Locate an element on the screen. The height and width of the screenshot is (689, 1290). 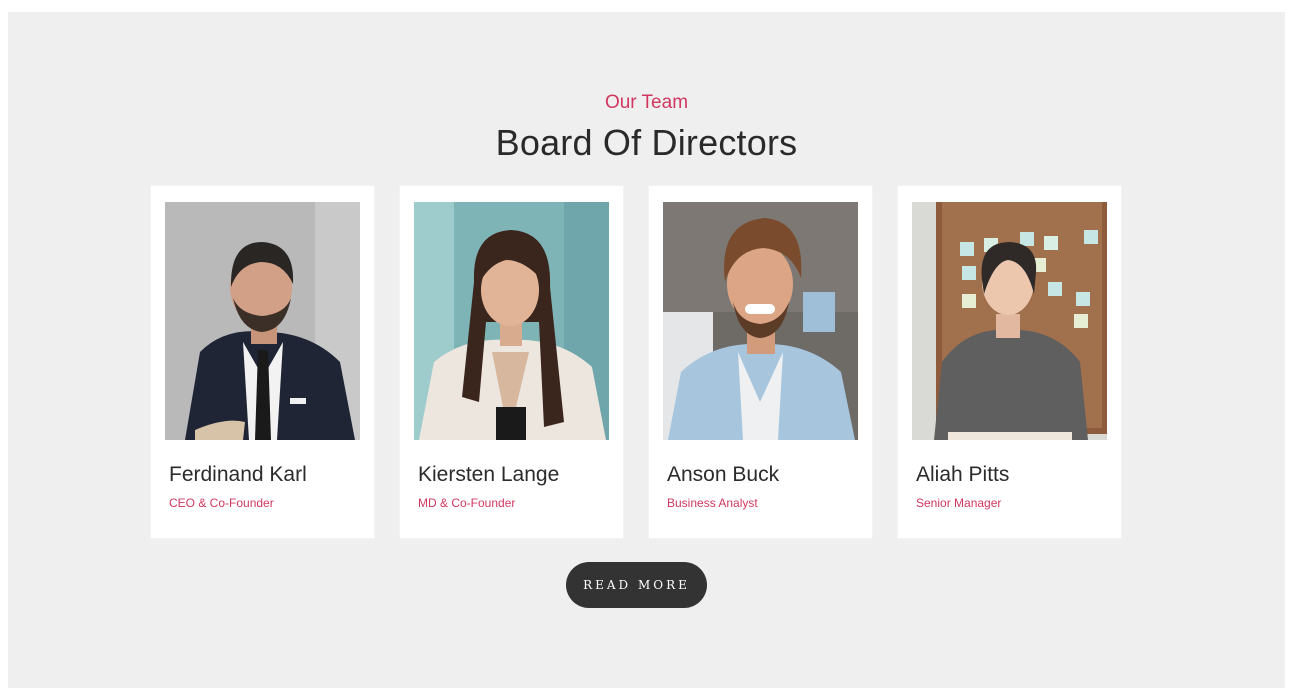
team-member-role: CEO & Co-Founder is located at coordinates (221, 503).